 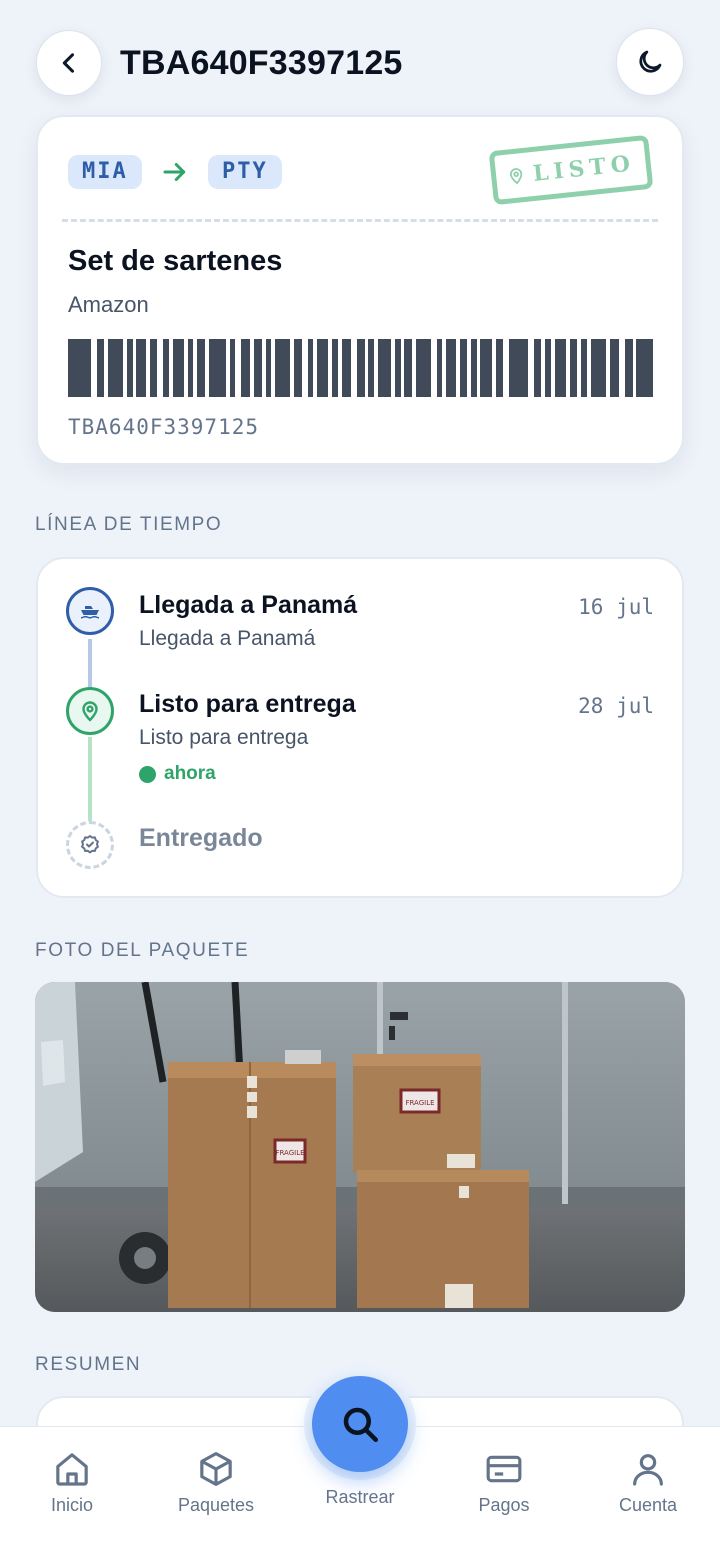 I want to click on theme-toggle-button, so click(x=650, y=62).